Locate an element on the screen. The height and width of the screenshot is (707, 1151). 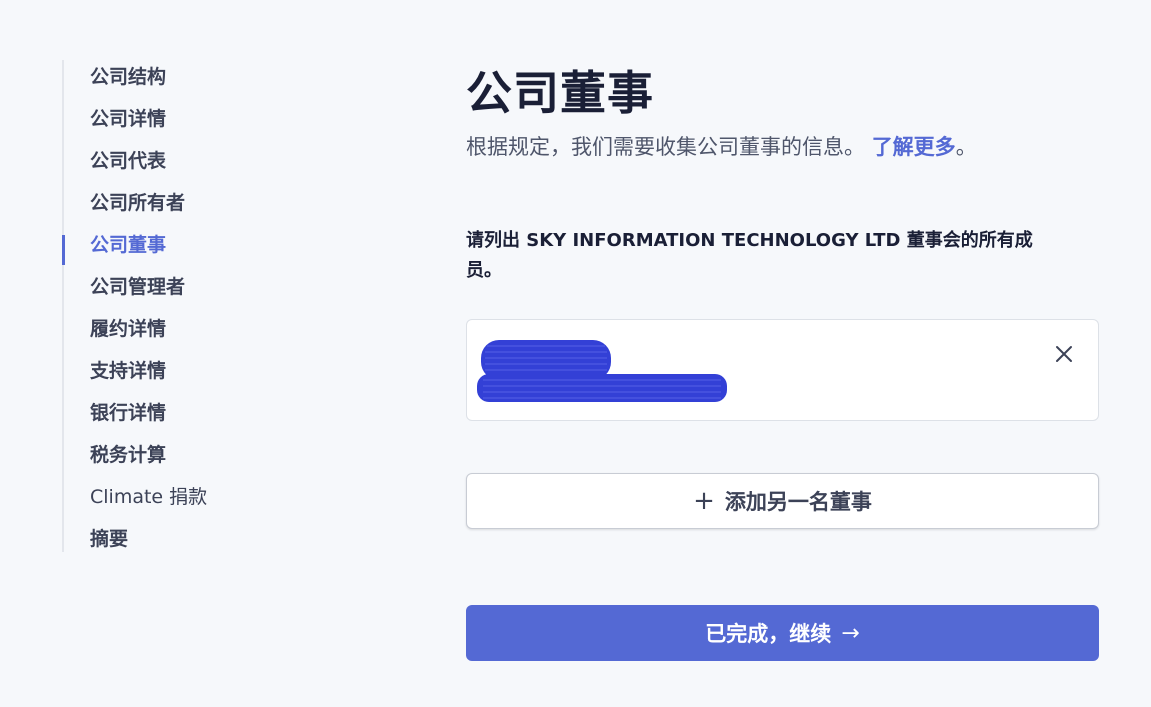
plus-icon: + is located at coordinates (704, 501).